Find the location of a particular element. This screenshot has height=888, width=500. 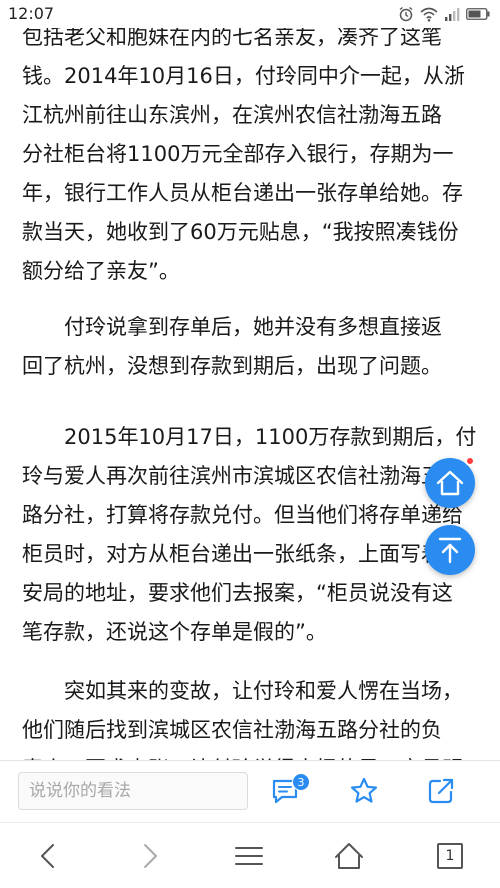

status-icons is located at coordinates (444, 14).